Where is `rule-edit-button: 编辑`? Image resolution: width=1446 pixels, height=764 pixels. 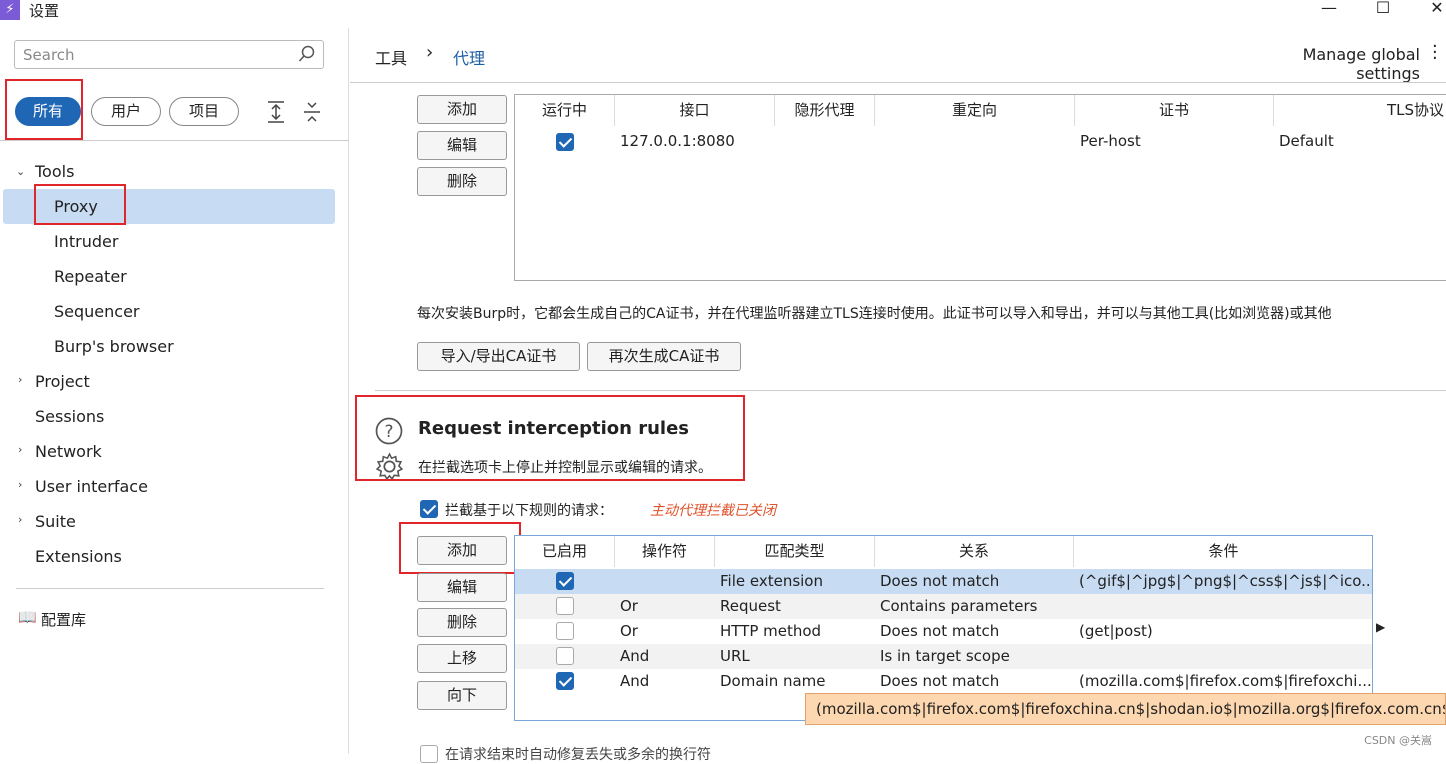 rule-edit-button: 编辑 is located at coordinates (462, 587).